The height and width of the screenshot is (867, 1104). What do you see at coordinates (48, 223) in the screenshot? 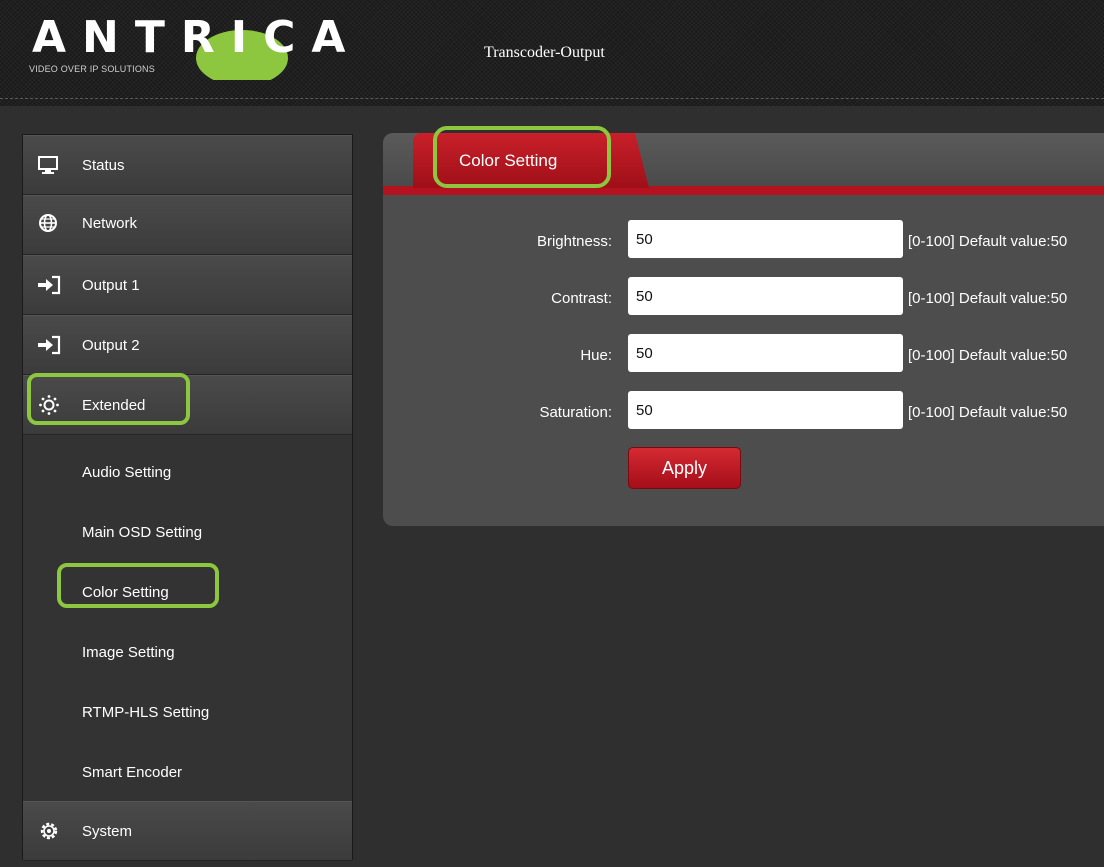
I see `globe-icon` at bounding box center [48, 223].